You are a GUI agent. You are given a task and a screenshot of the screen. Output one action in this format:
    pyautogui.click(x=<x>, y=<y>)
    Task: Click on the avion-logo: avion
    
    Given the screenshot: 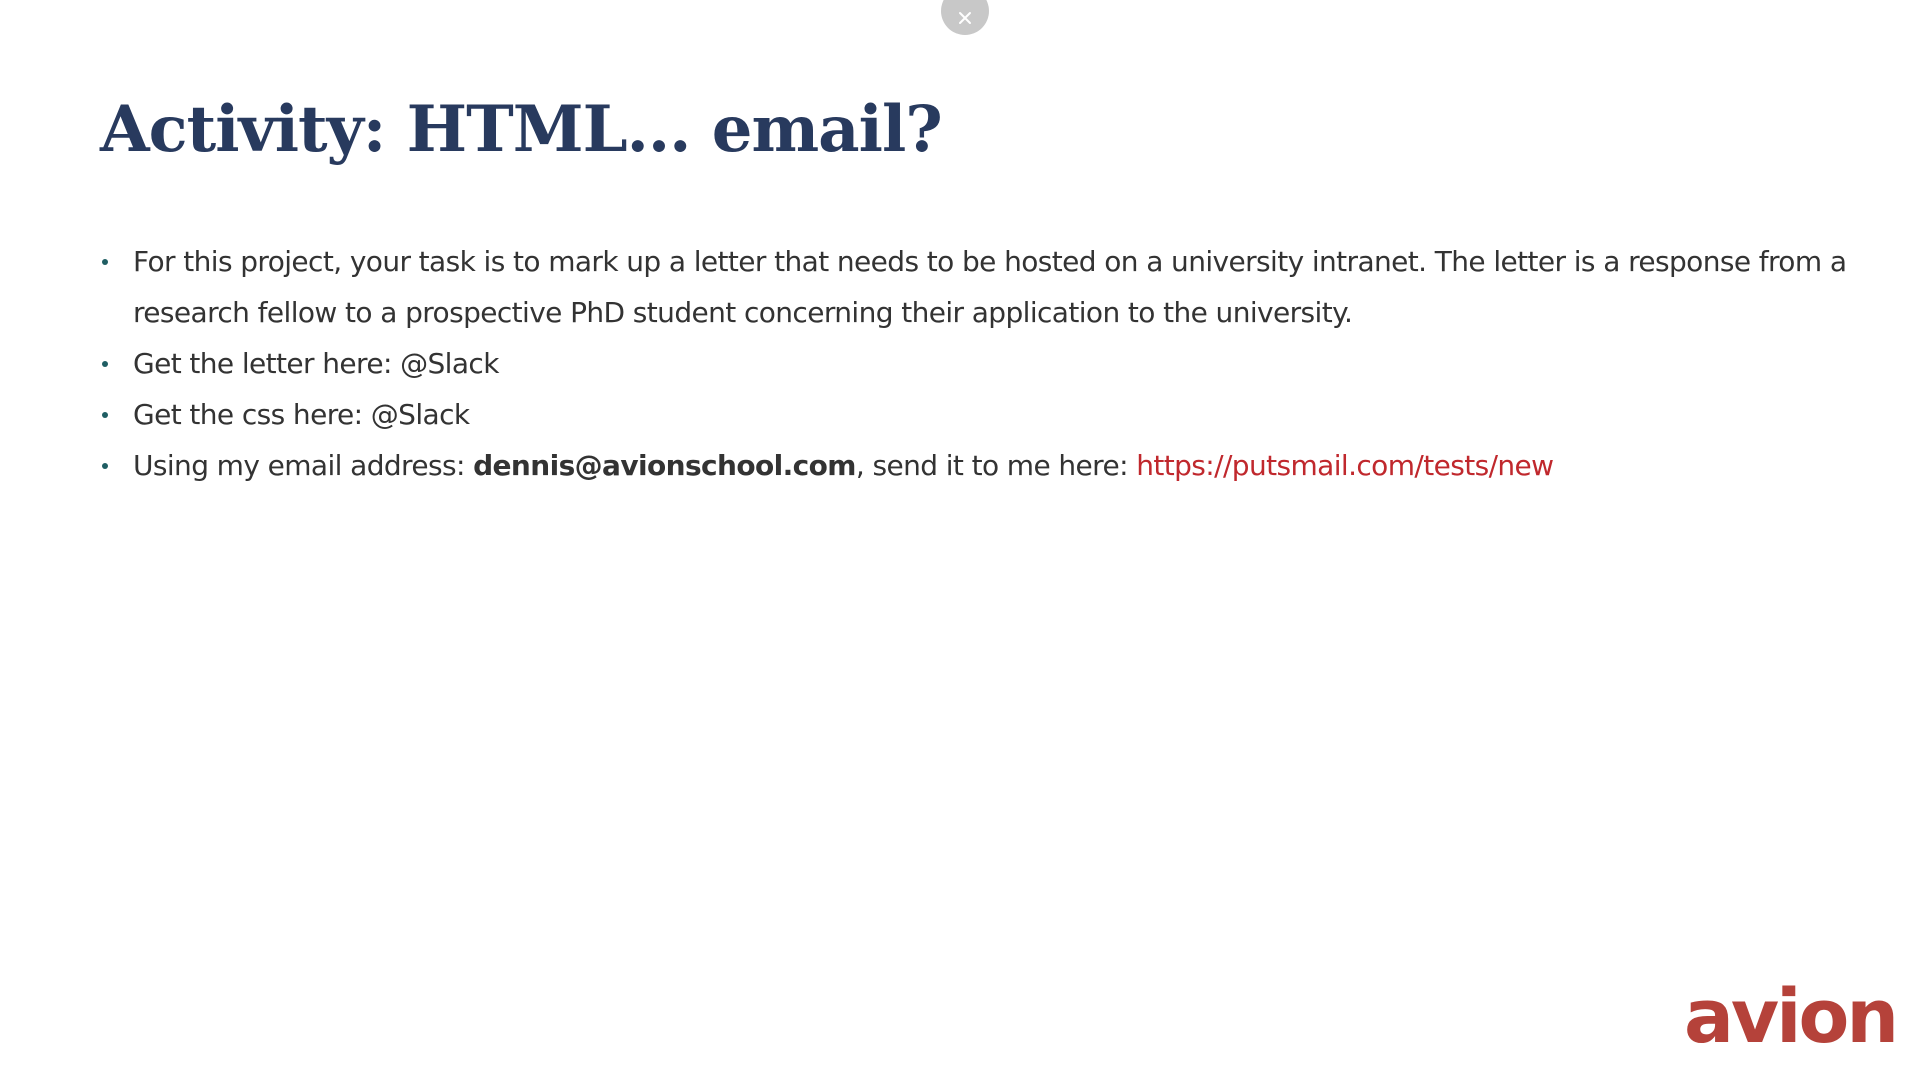 What is the action you would take?
    pyautogui.click(x=1791, y=1017)
    